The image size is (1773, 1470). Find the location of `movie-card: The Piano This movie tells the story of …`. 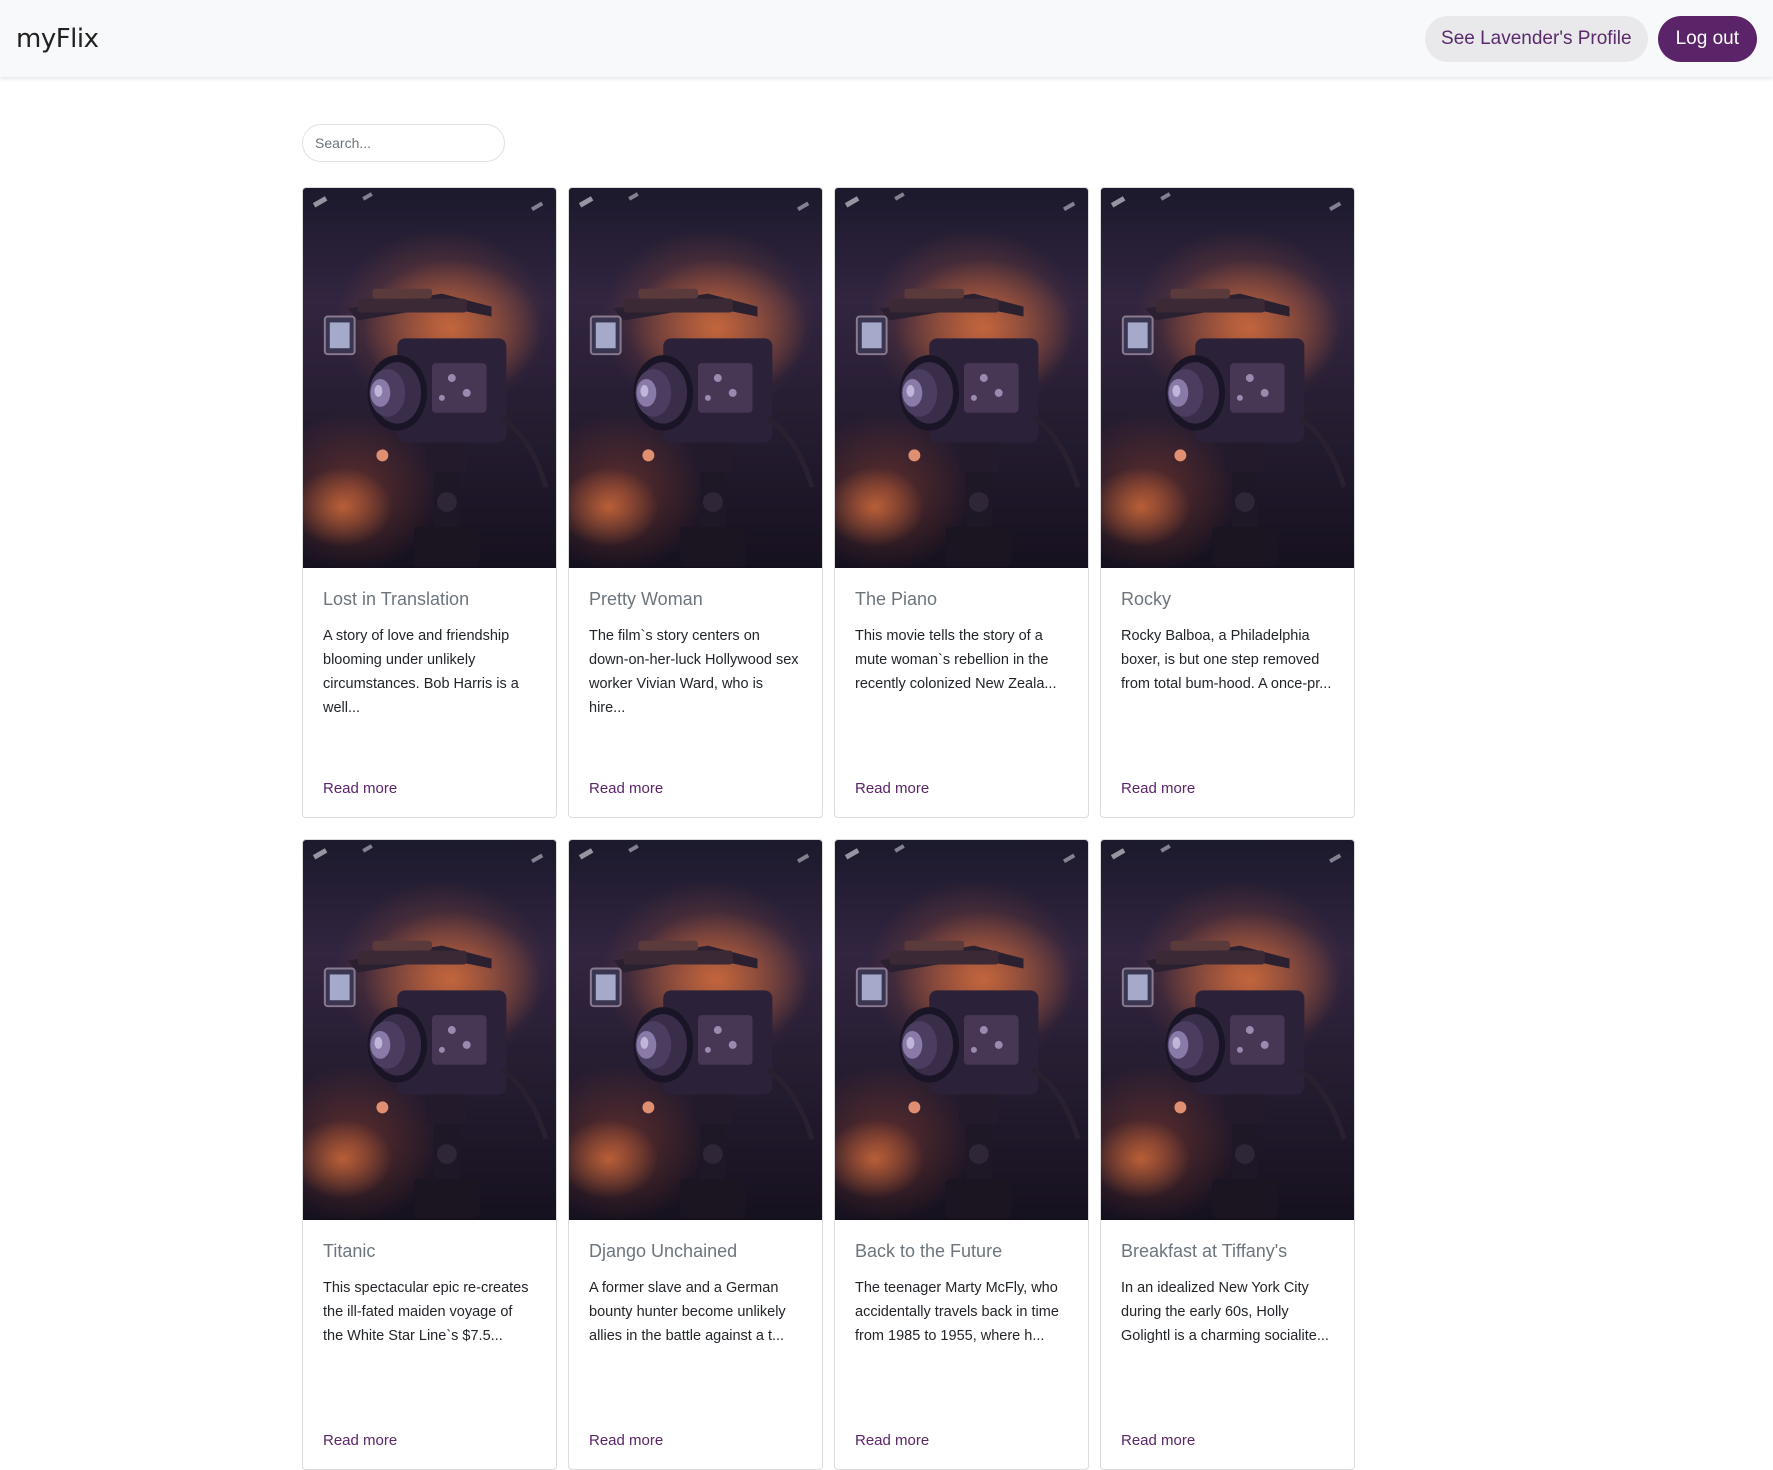

movie-card: The Piano This movie tells the story of … is located at coordinates (961, 502).